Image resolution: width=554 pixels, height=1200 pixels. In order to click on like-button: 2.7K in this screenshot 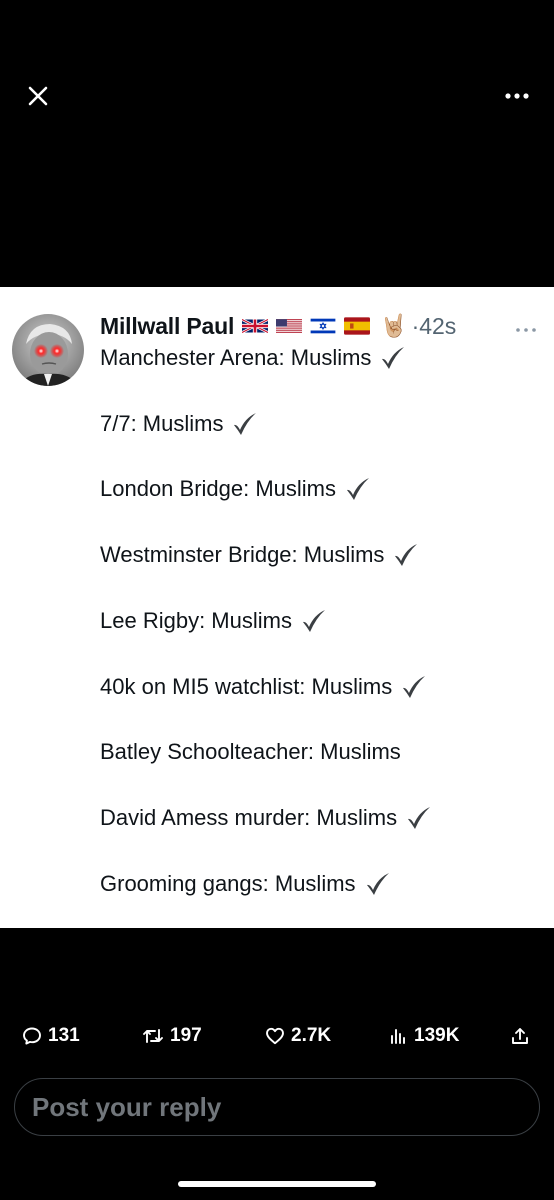, I will do `click(298, 1036)`.